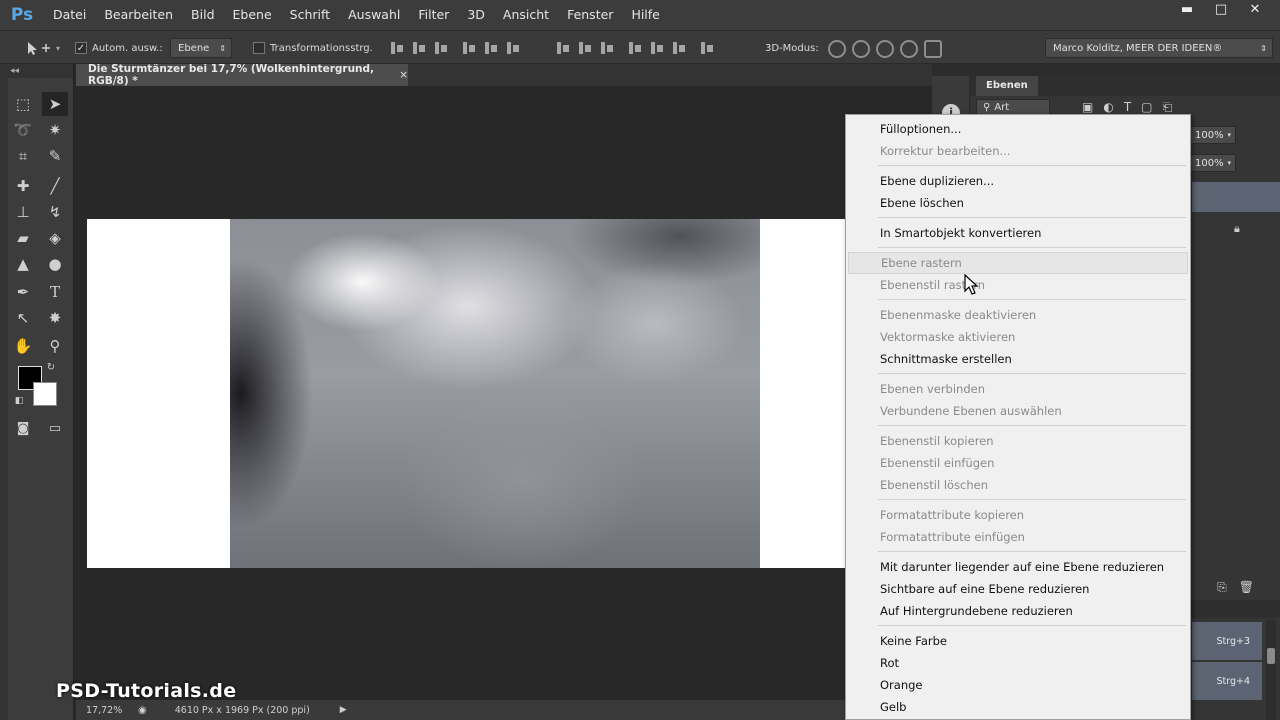  I want to click on eraser-tool-icon: ▰, so click(23, 238).